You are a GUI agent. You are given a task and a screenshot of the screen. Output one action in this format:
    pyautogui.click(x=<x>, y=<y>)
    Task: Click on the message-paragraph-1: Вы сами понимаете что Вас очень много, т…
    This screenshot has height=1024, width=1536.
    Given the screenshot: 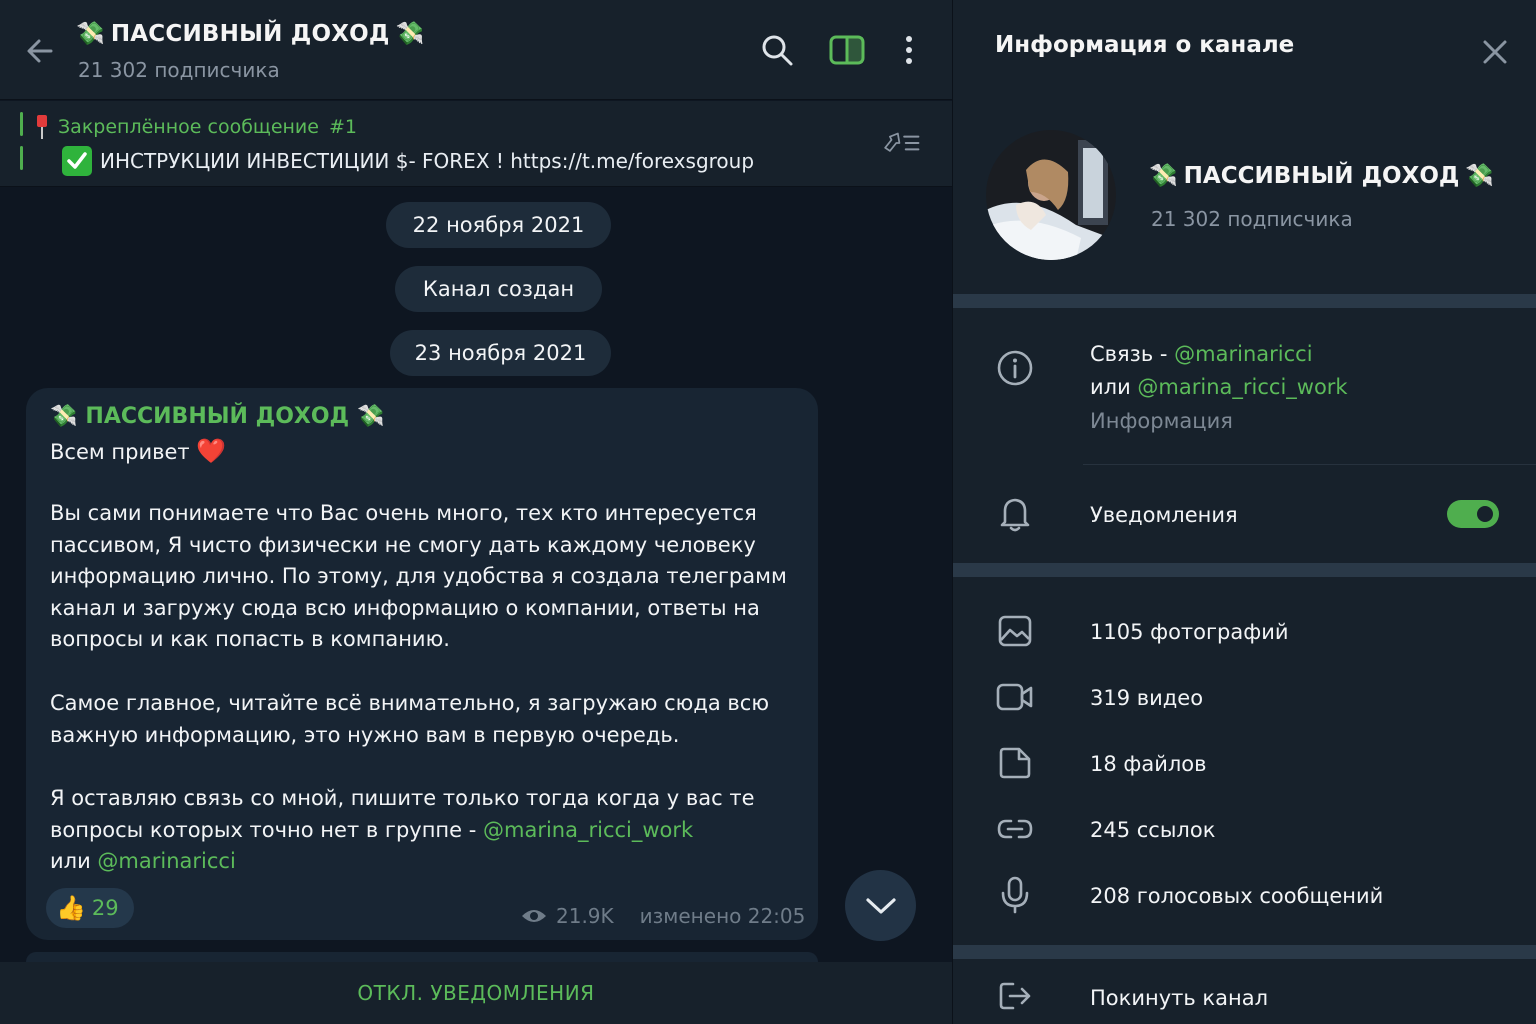 What is the action you would take?
    pyautogui.click(x=418, y=576)
    